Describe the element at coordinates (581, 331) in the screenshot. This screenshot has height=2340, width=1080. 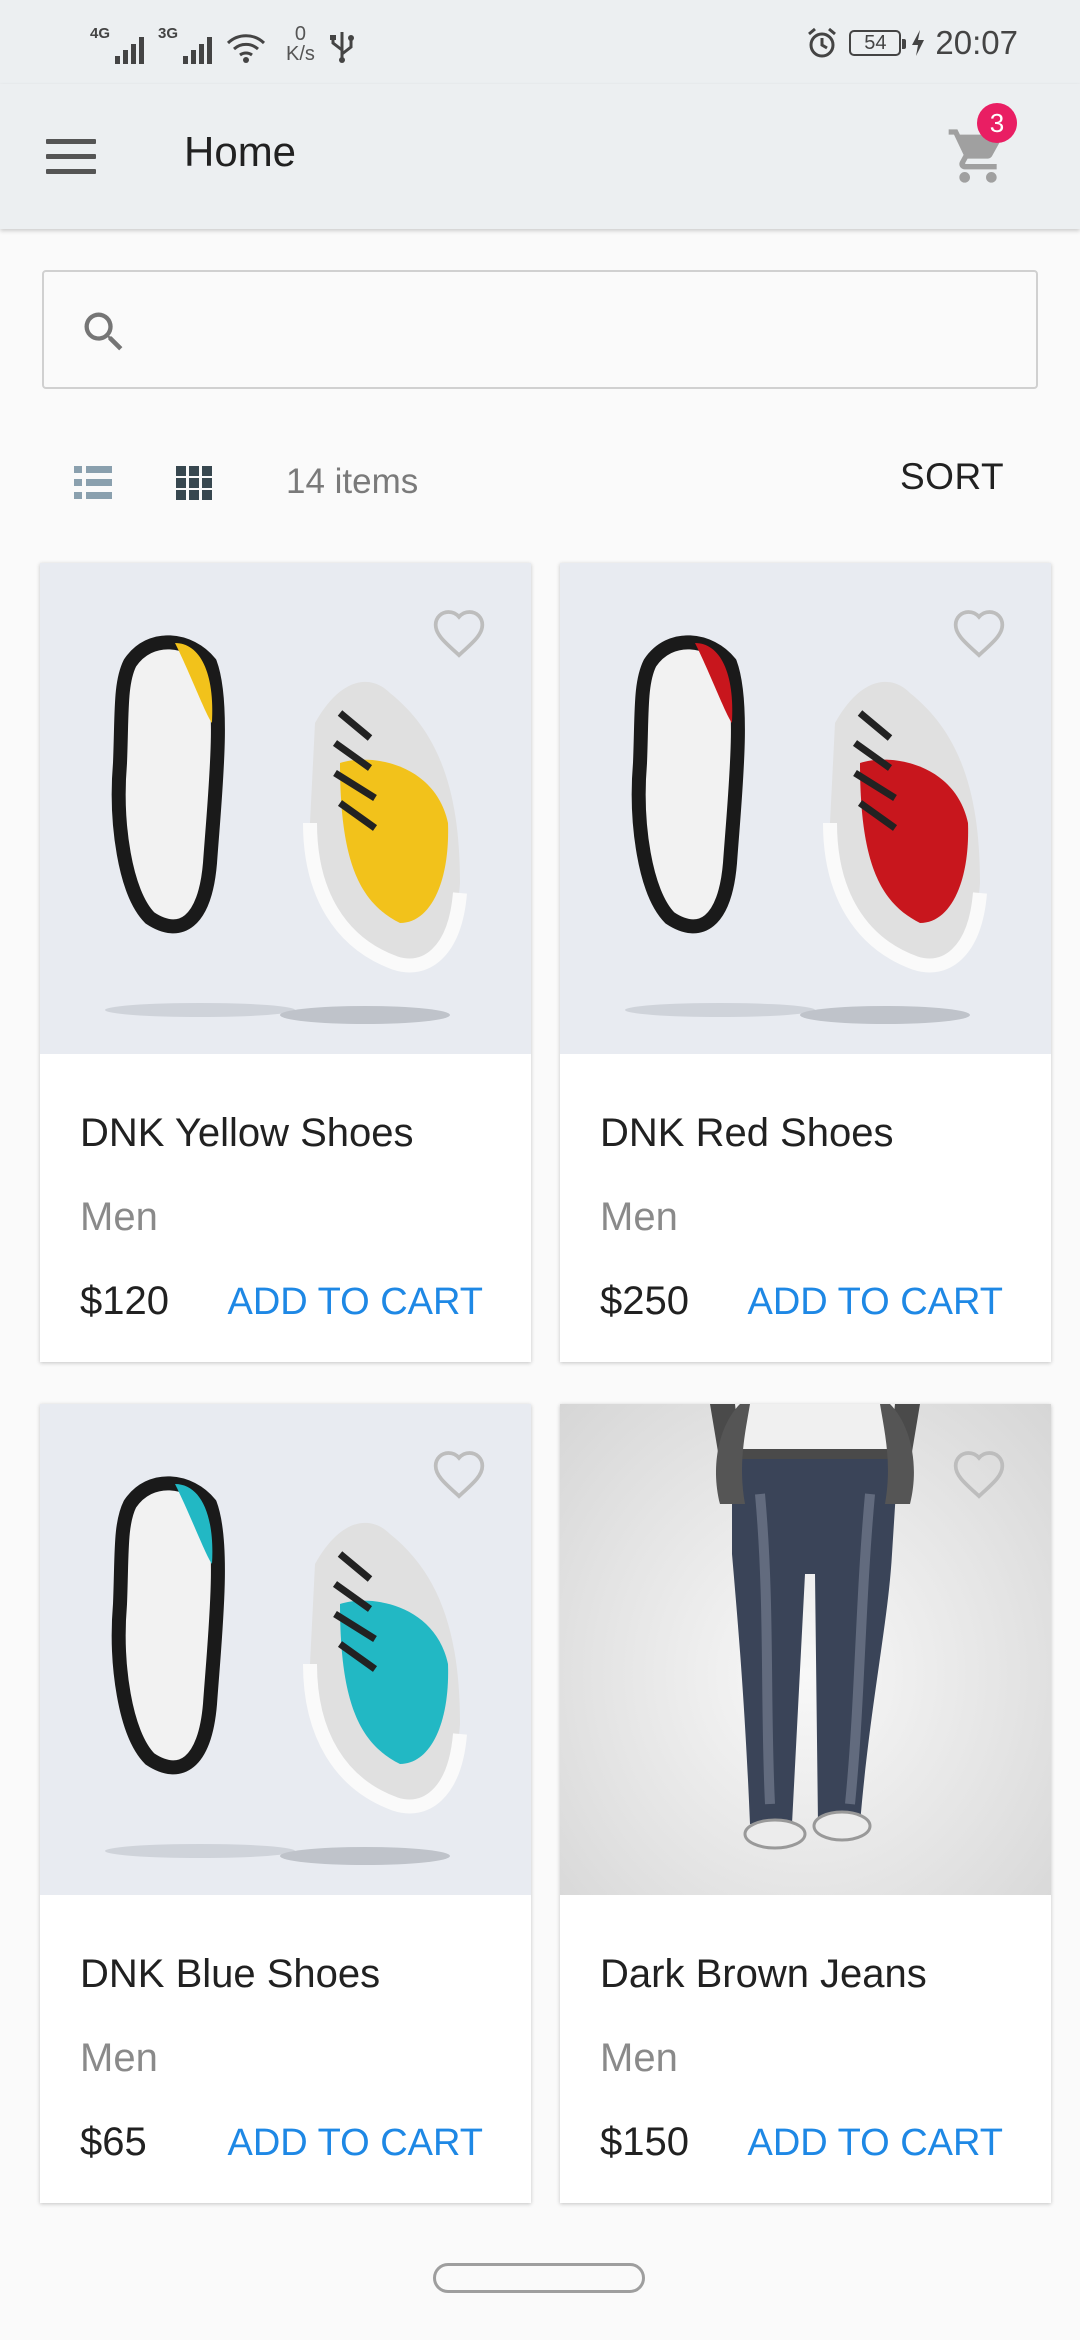
I see `search-input` at that location.